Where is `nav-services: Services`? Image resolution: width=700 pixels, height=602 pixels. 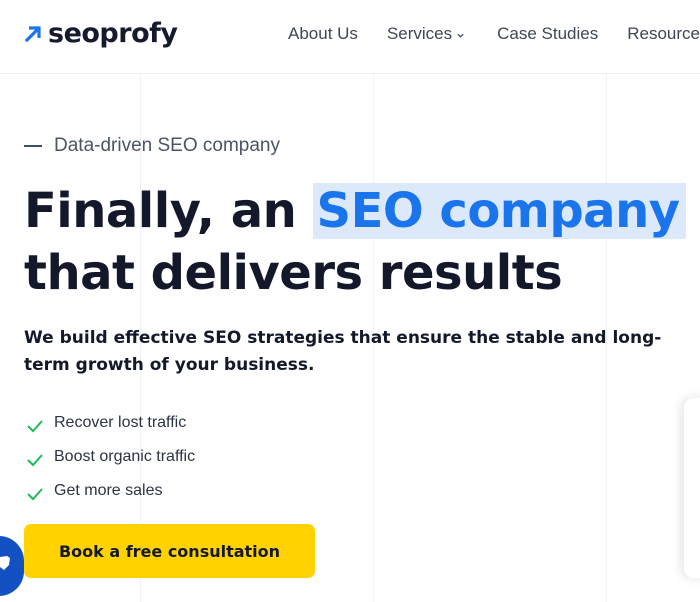 nav-services: Services is located at coordinates (426, 34).